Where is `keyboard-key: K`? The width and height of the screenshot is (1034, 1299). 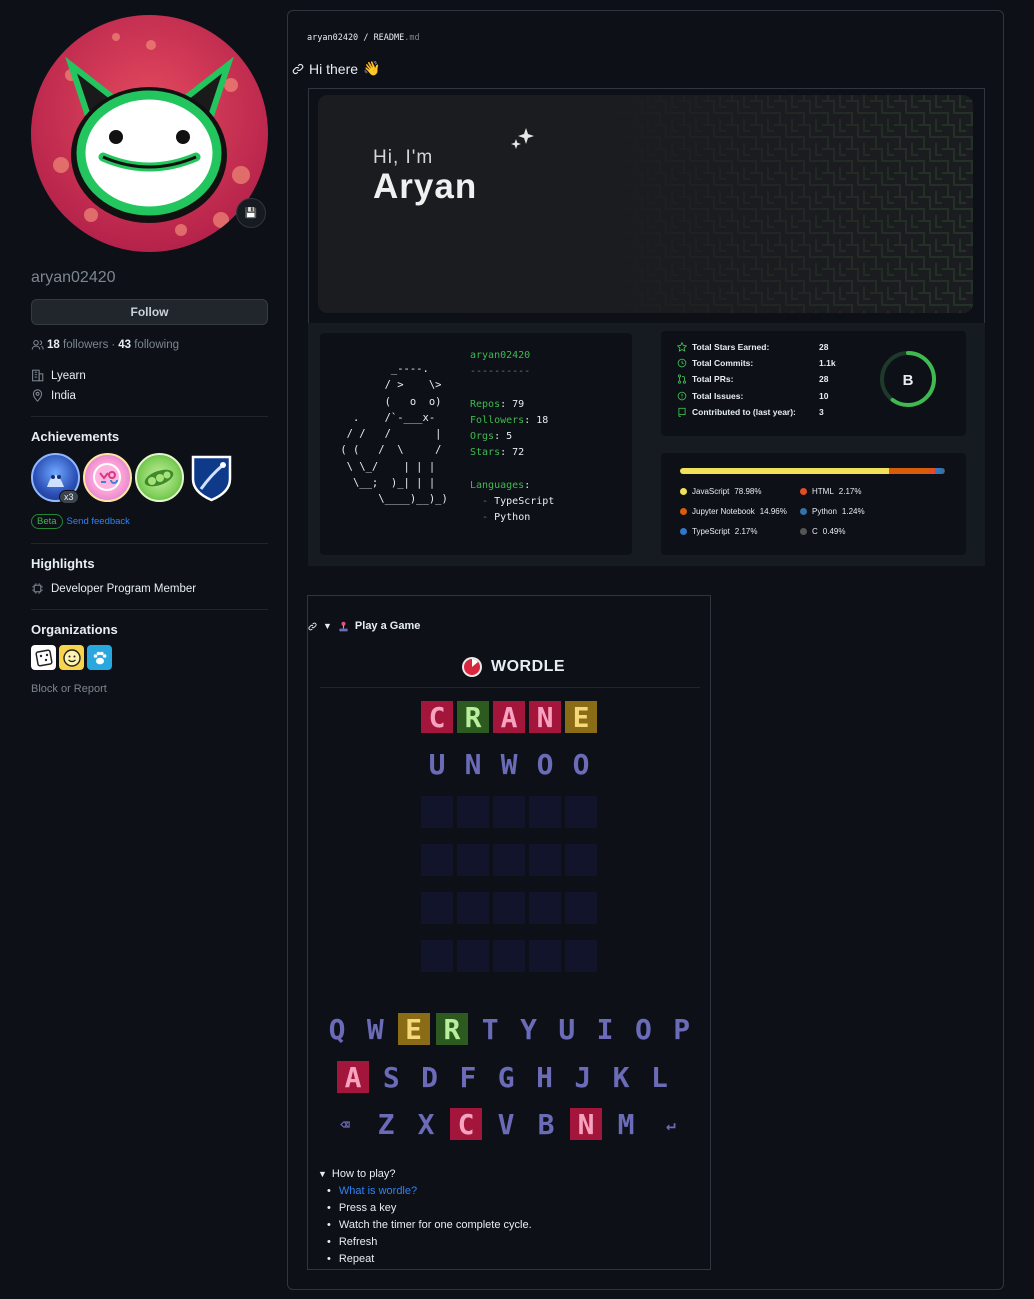 keyboard-key: K is located at coordinates (621, 1077).